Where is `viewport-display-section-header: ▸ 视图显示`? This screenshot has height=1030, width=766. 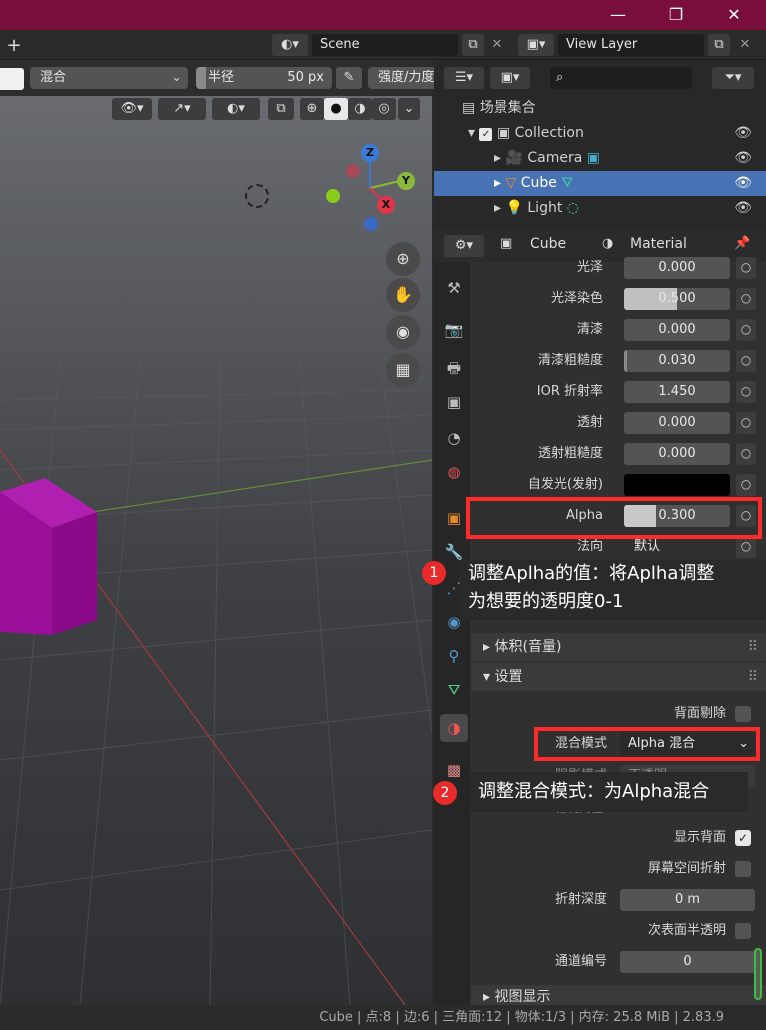 viewport-display-section-header: ▸ 视图显示 is located at coordinates (618, 995).